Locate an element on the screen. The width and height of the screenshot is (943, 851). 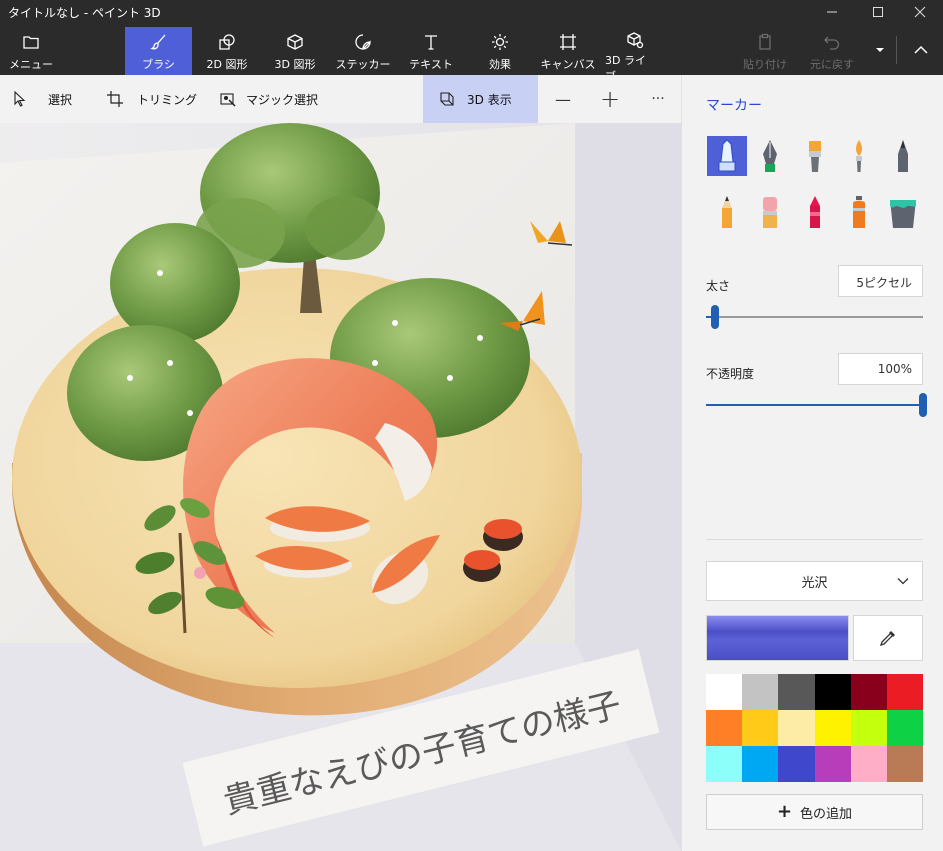
minimize-icon is located at coordinates (832, 12).